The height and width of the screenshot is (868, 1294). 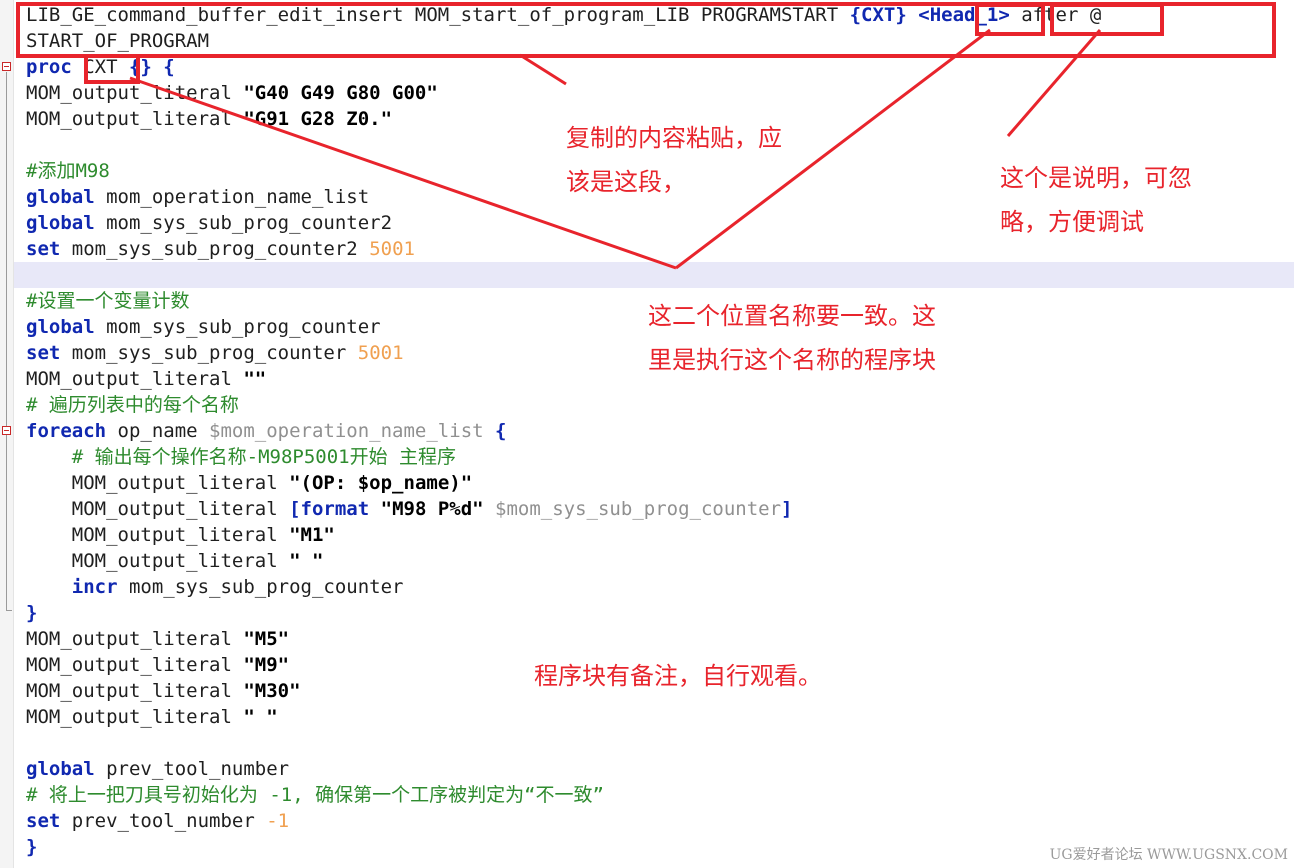 What do you see at coordinates (674, 160) in the screenshot?
I see `note-copy: 复制的内容粘贴，应 该是这段，` at bounding box center [674, 160].